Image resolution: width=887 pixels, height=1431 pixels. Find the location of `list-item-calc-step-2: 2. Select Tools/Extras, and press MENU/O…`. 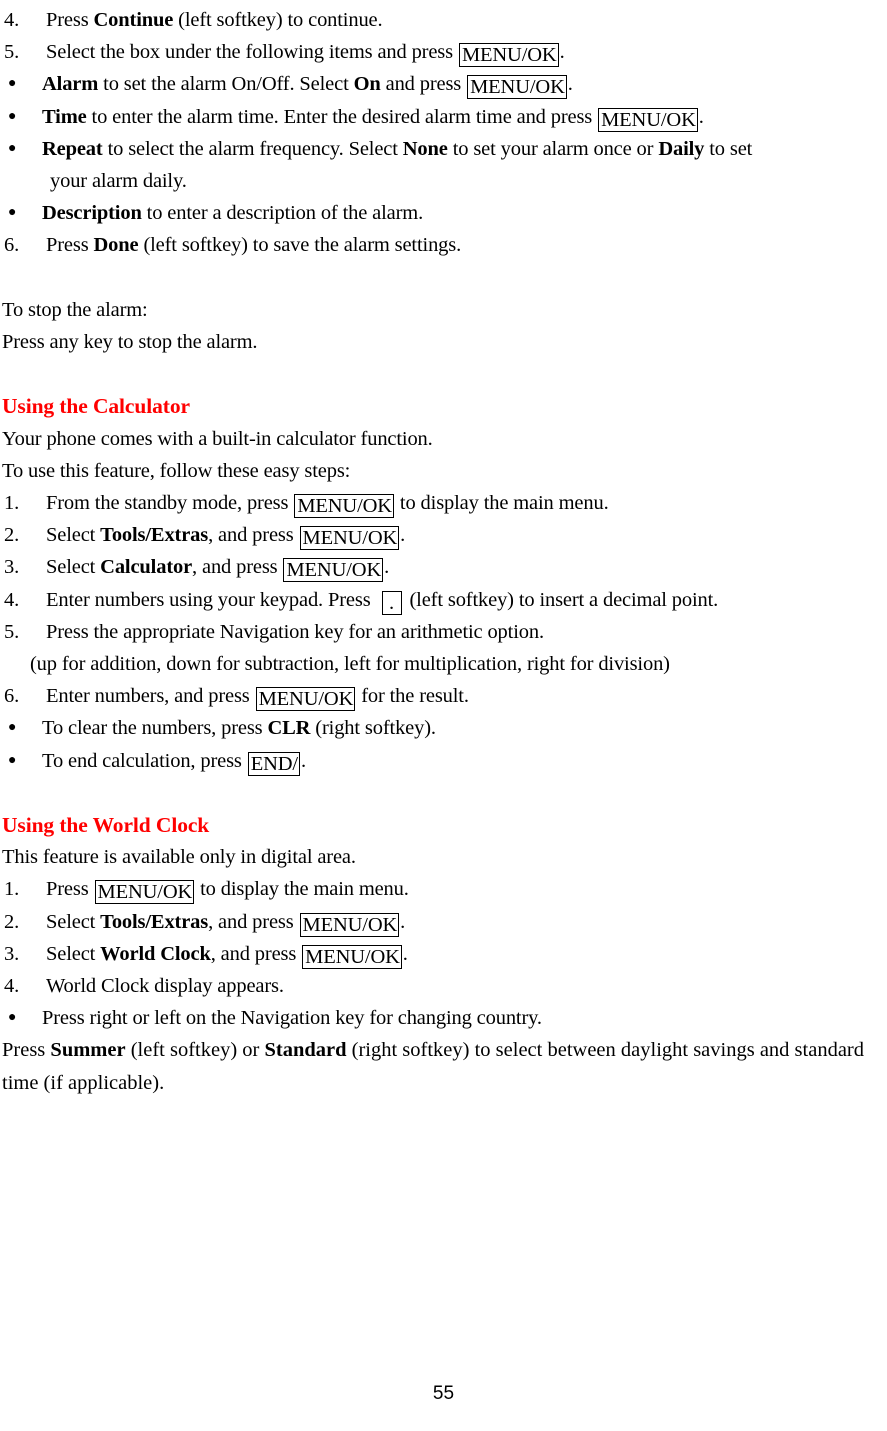

list-item-calc-step-2: 2. Select Tools/Extras, and press MENU/O… is located at coordinates (441, 535).